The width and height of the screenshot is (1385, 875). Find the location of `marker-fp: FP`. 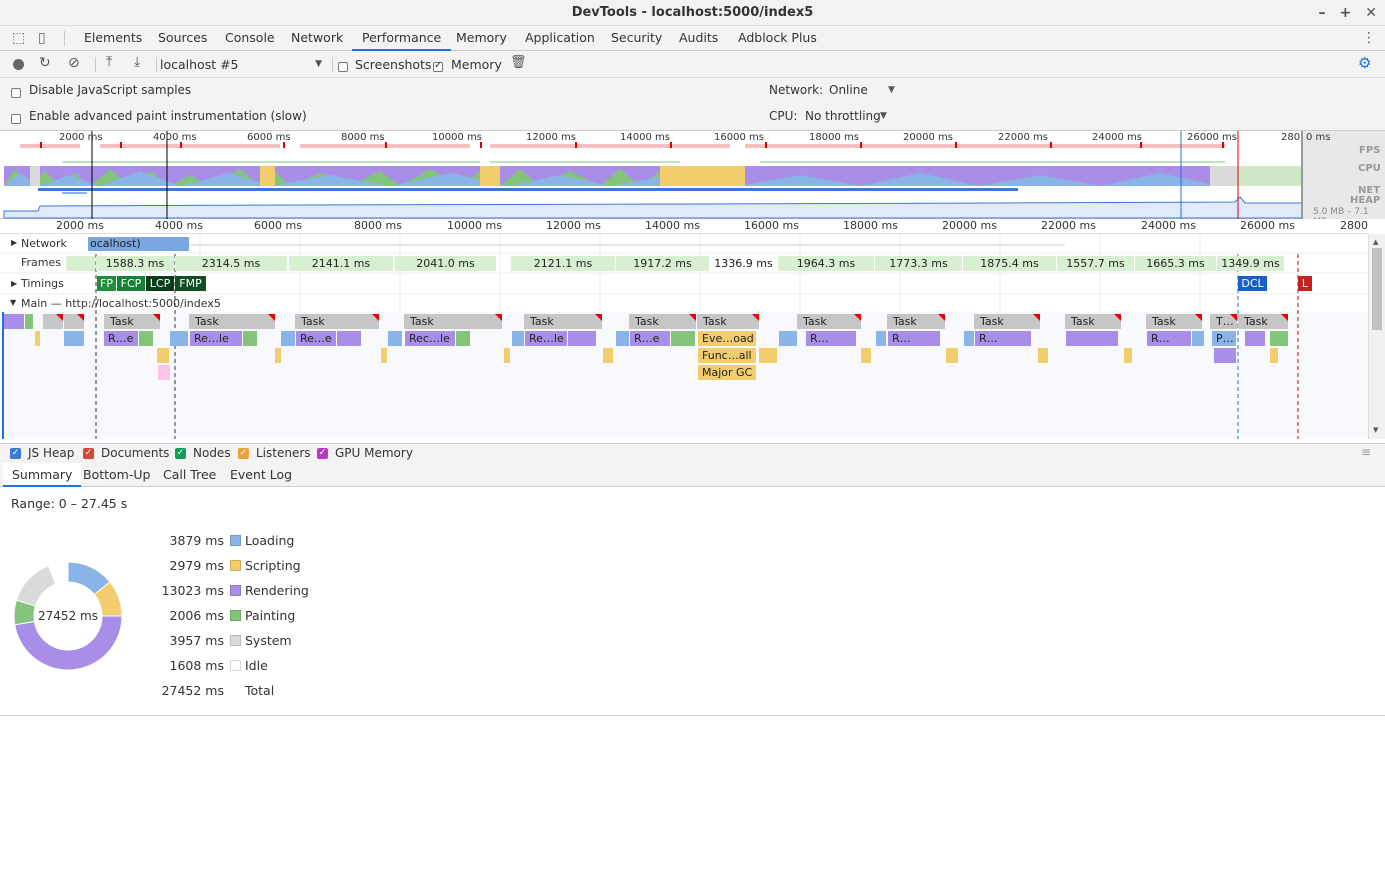

marker-fp: FP is located at coordinates (106, 283).